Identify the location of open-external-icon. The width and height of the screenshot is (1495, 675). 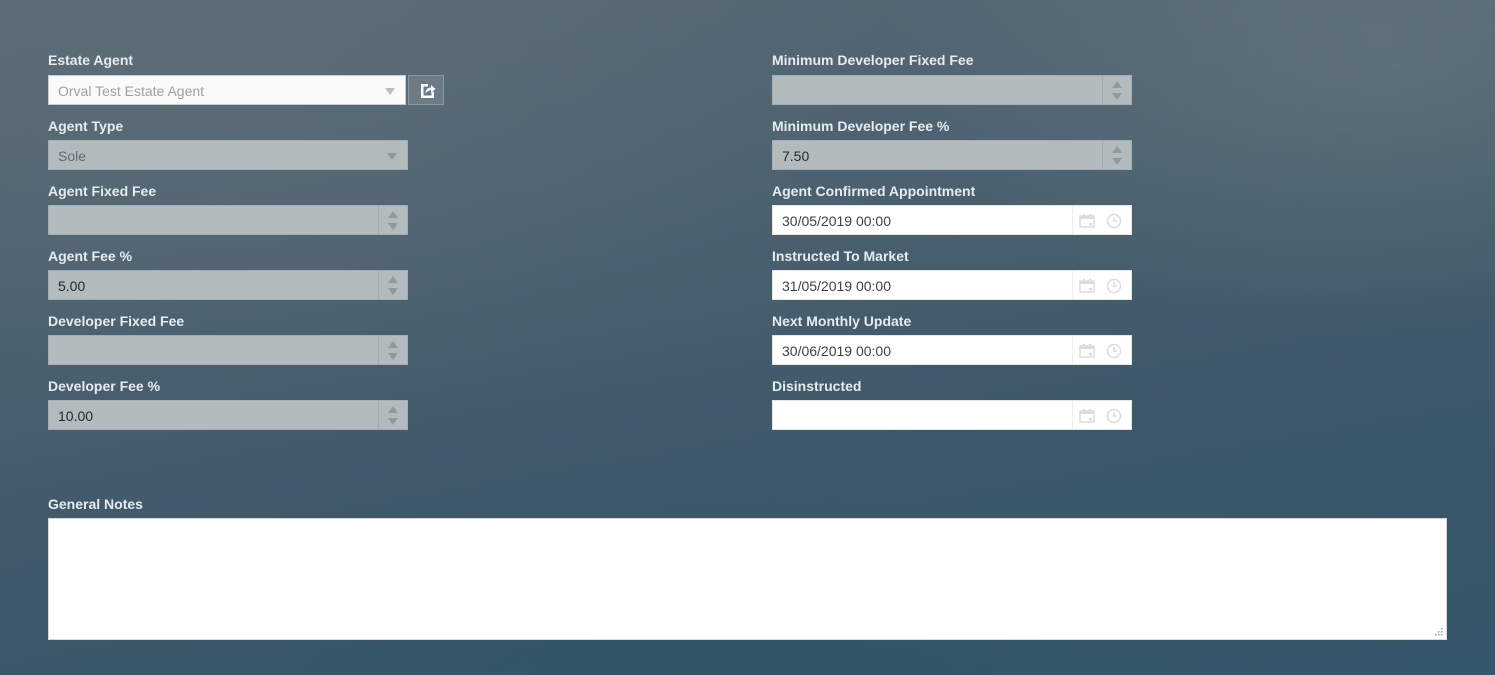
(428, 91).